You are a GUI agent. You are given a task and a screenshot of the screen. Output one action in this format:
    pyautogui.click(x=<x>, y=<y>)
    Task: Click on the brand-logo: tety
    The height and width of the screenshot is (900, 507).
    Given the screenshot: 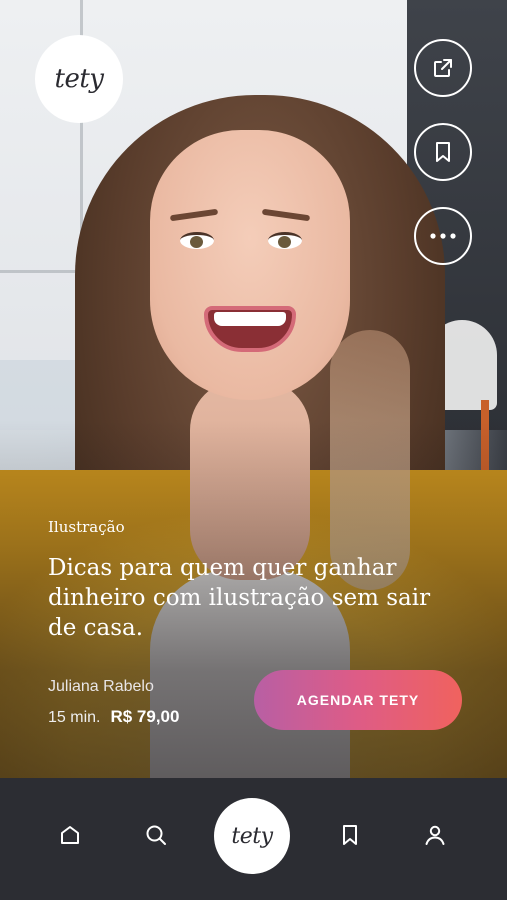 What is the action you would take?
    pyautogui.click(x=79, y=79)
    